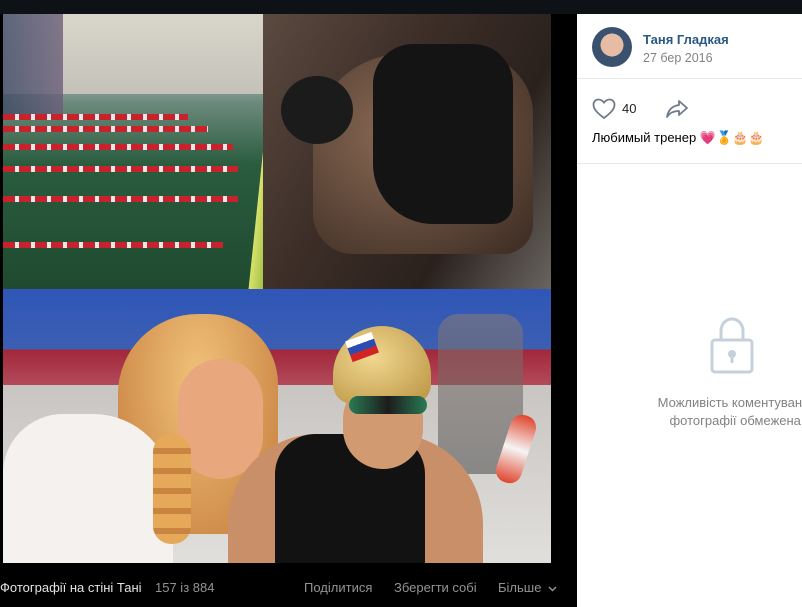 The image size is (802, 607). What do you see at coordinates (317, 110) in the screenshot?
I see `swimmer-cap` at bounding box center [317, 110].